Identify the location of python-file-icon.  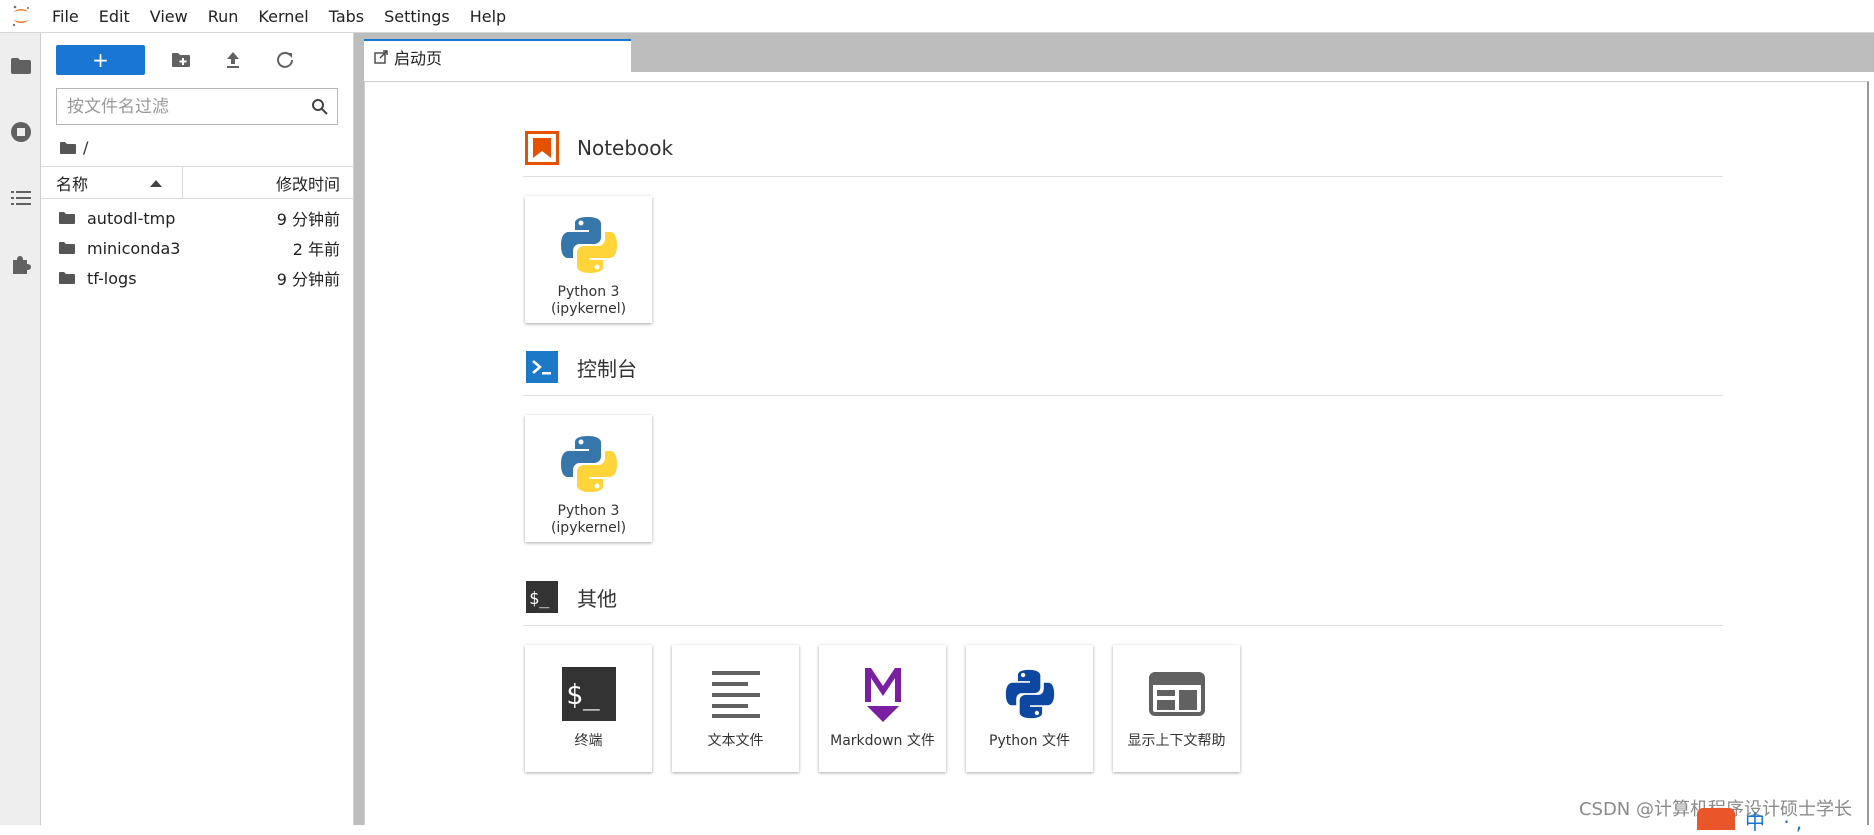
(1030, 694).